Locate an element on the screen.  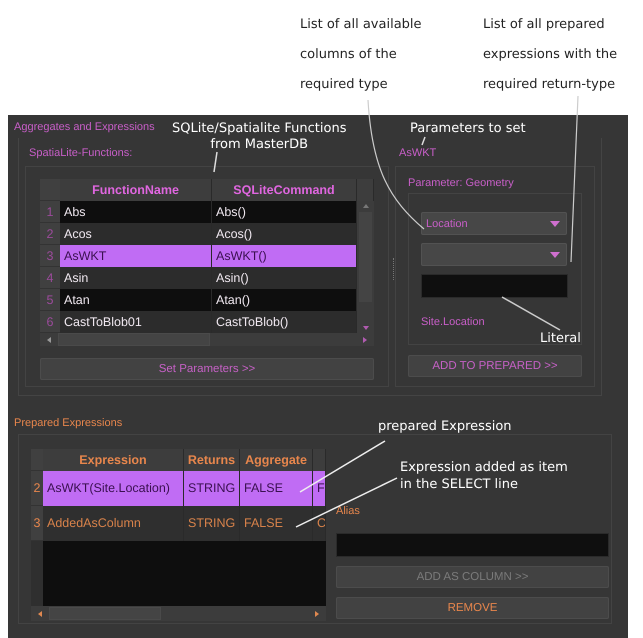
table-row: 1 Abs Abs() is located at coordinates (198, 212).